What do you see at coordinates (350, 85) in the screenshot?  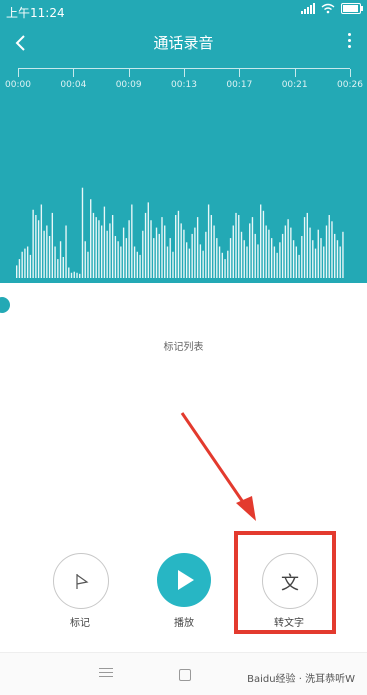 I see `timeline-tick-label: 00:26` at bounding box center [350, 85].